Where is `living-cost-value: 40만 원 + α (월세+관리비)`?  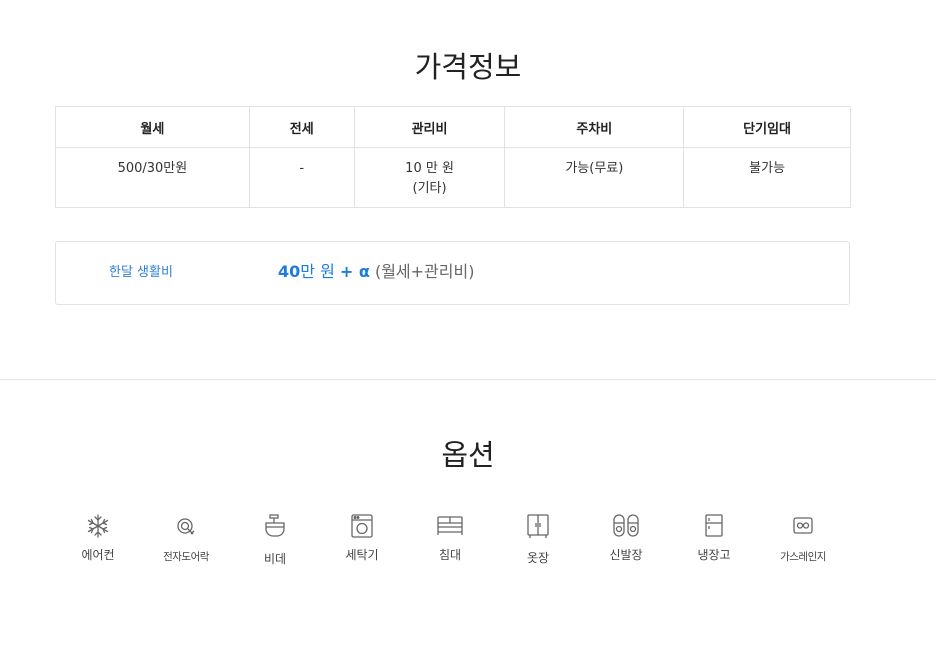
living-cost-value: 40만 원 + α (월세+관리비) is located at coordinates (376, 270).